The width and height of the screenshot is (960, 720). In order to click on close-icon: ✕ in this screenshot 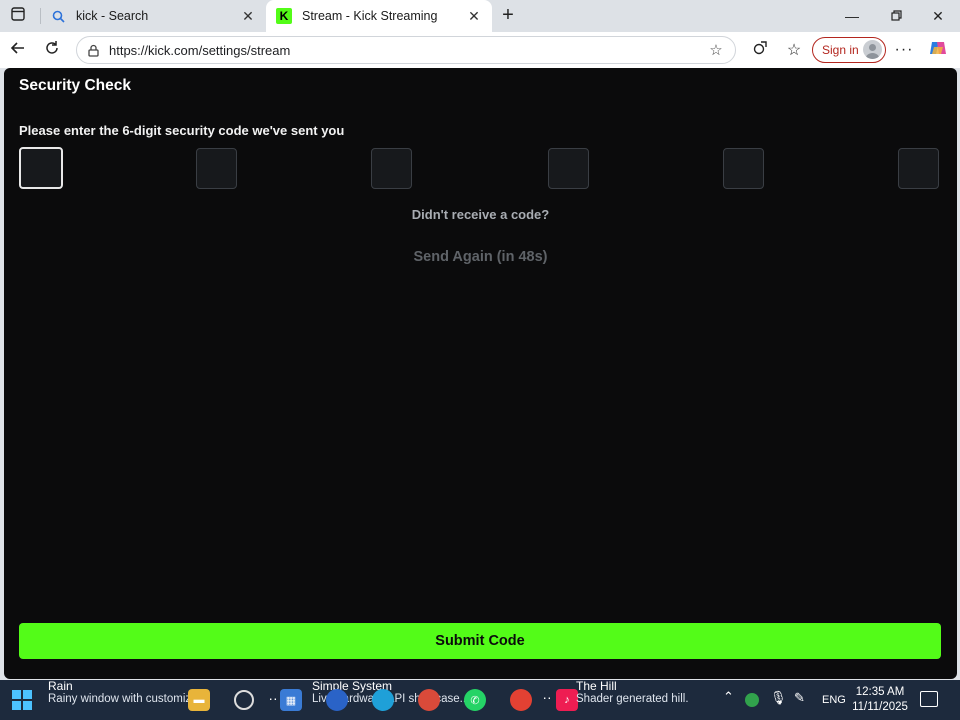, I will do `click(938, 15)`.